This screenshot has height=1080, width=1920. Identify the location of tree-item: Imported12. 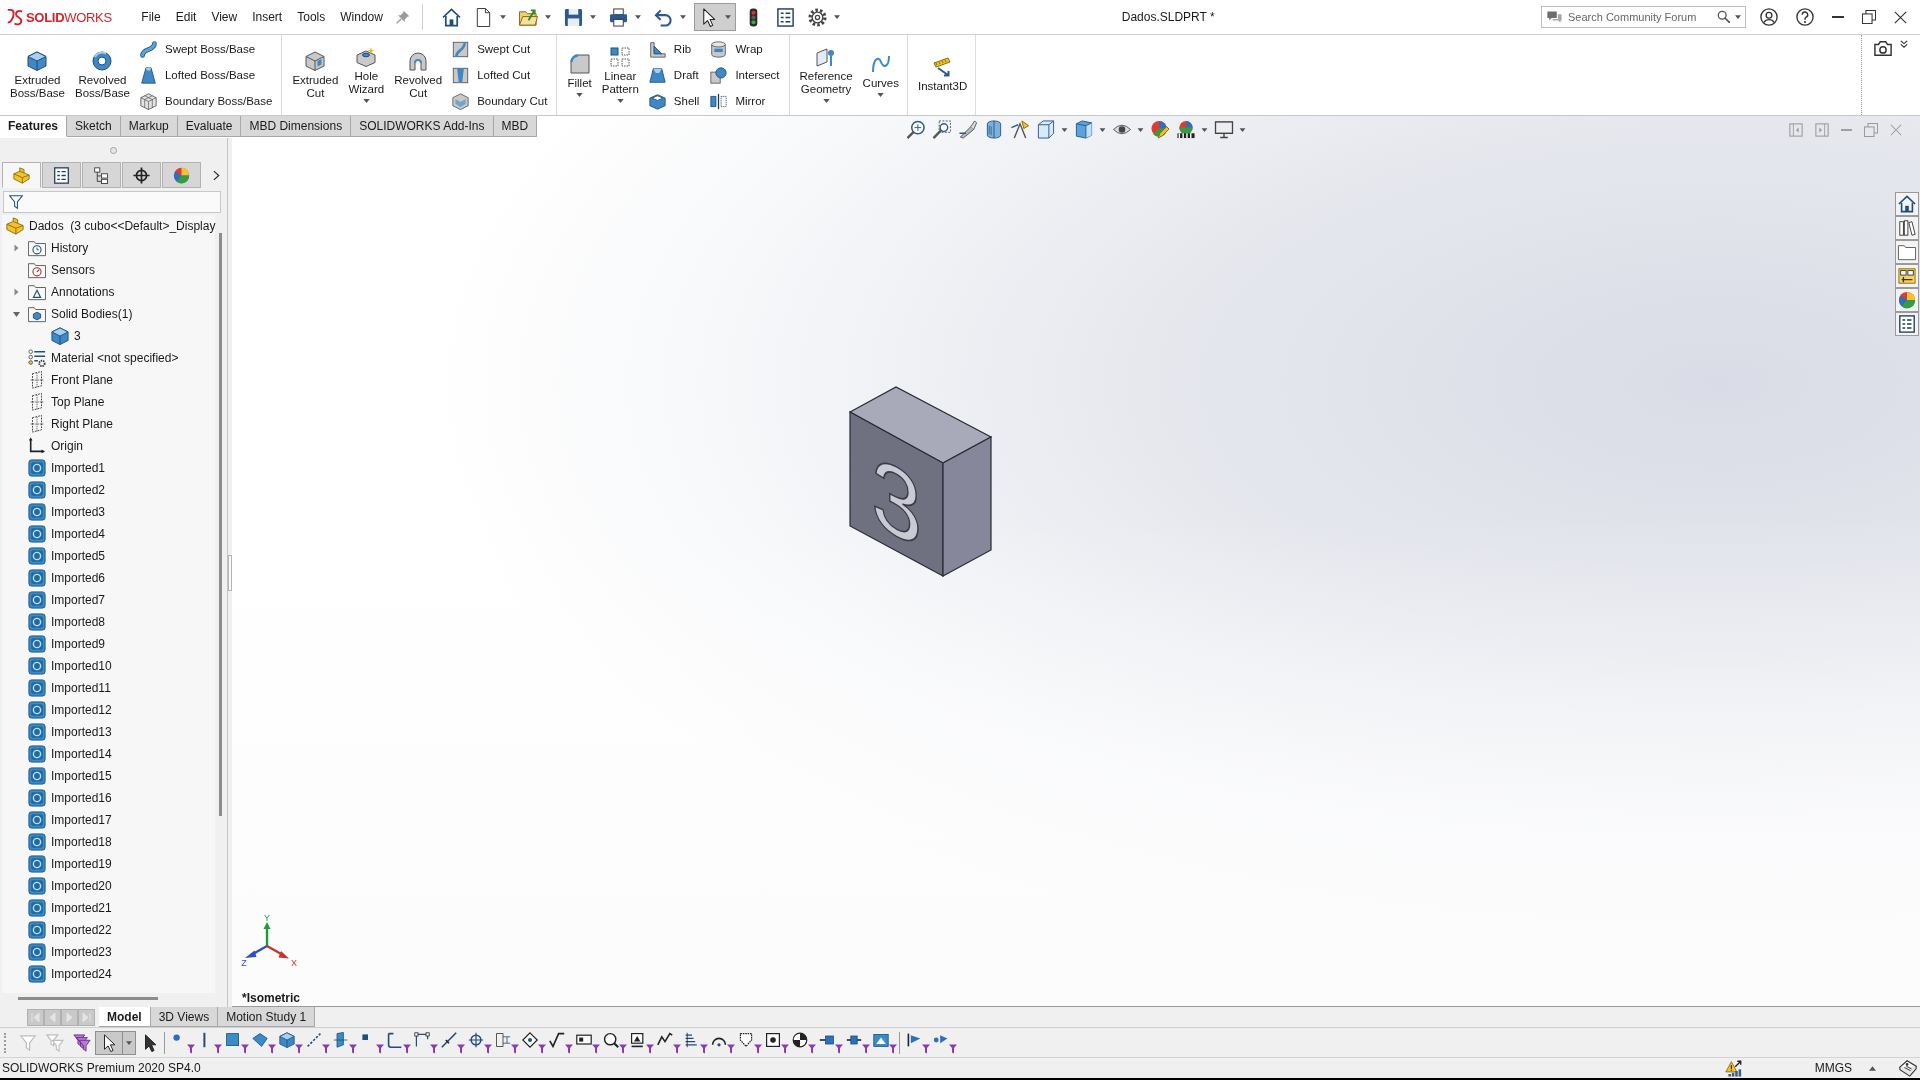
(81, 710).